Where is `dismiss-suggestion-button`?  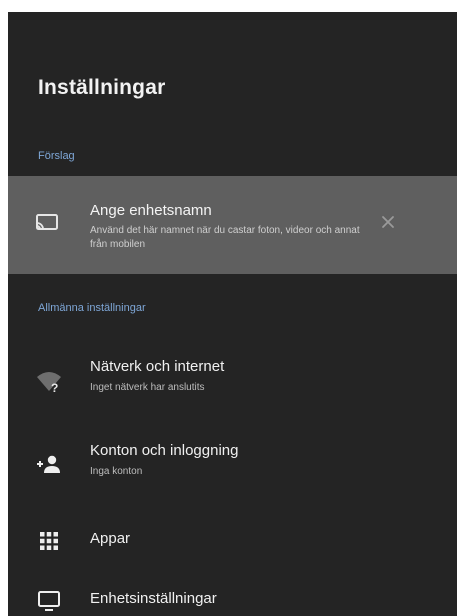
dismiss-suggestion-button is located at coordinates (388, 224).